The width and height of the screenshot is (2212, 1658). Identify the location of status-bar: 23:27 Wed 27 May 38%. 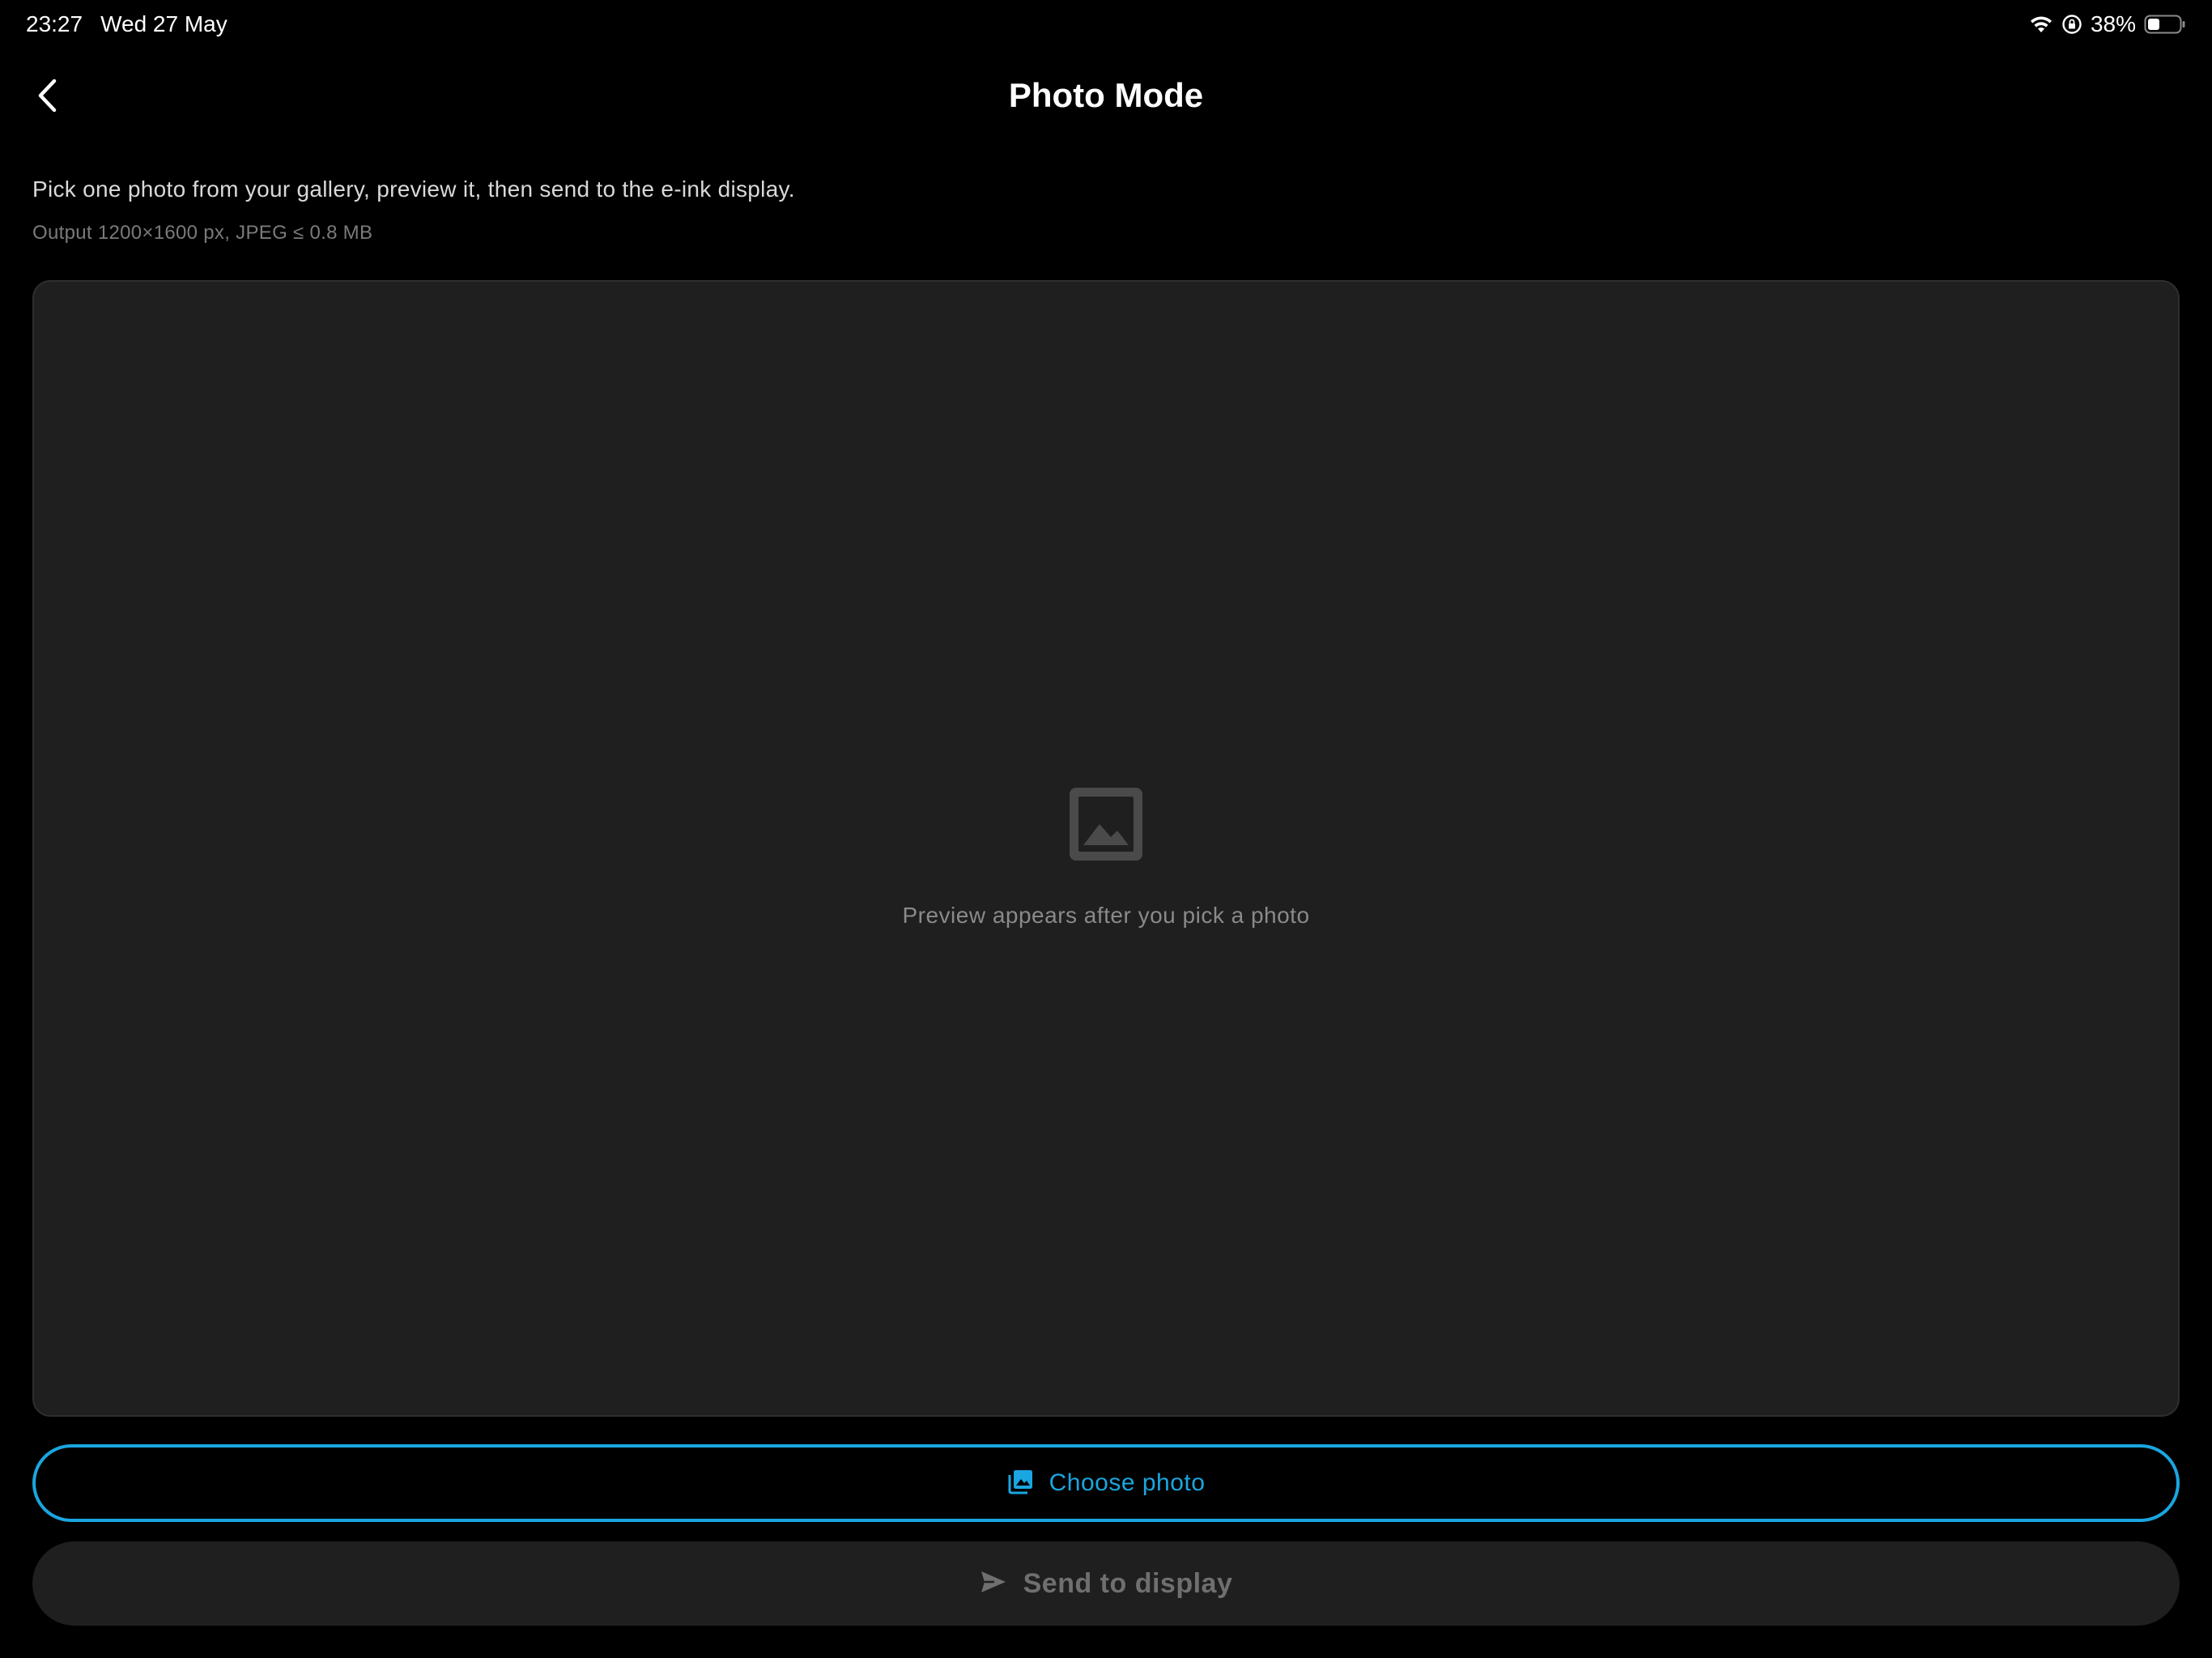
(1106, 26).